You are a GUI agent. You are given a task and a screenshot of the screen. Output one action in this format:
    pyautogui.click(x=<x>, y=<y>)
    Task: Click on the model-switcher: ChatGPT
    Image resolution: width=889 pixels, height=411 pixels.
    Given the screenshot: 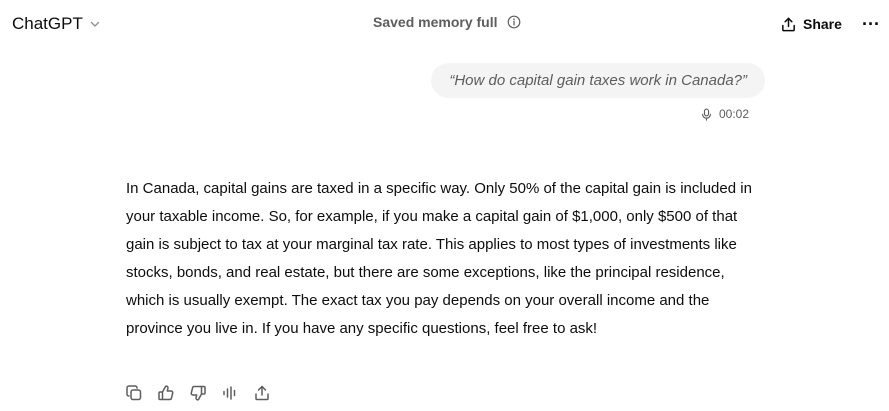 What is the action you would take?
    pyautogui.click(x=56, y=24)
    